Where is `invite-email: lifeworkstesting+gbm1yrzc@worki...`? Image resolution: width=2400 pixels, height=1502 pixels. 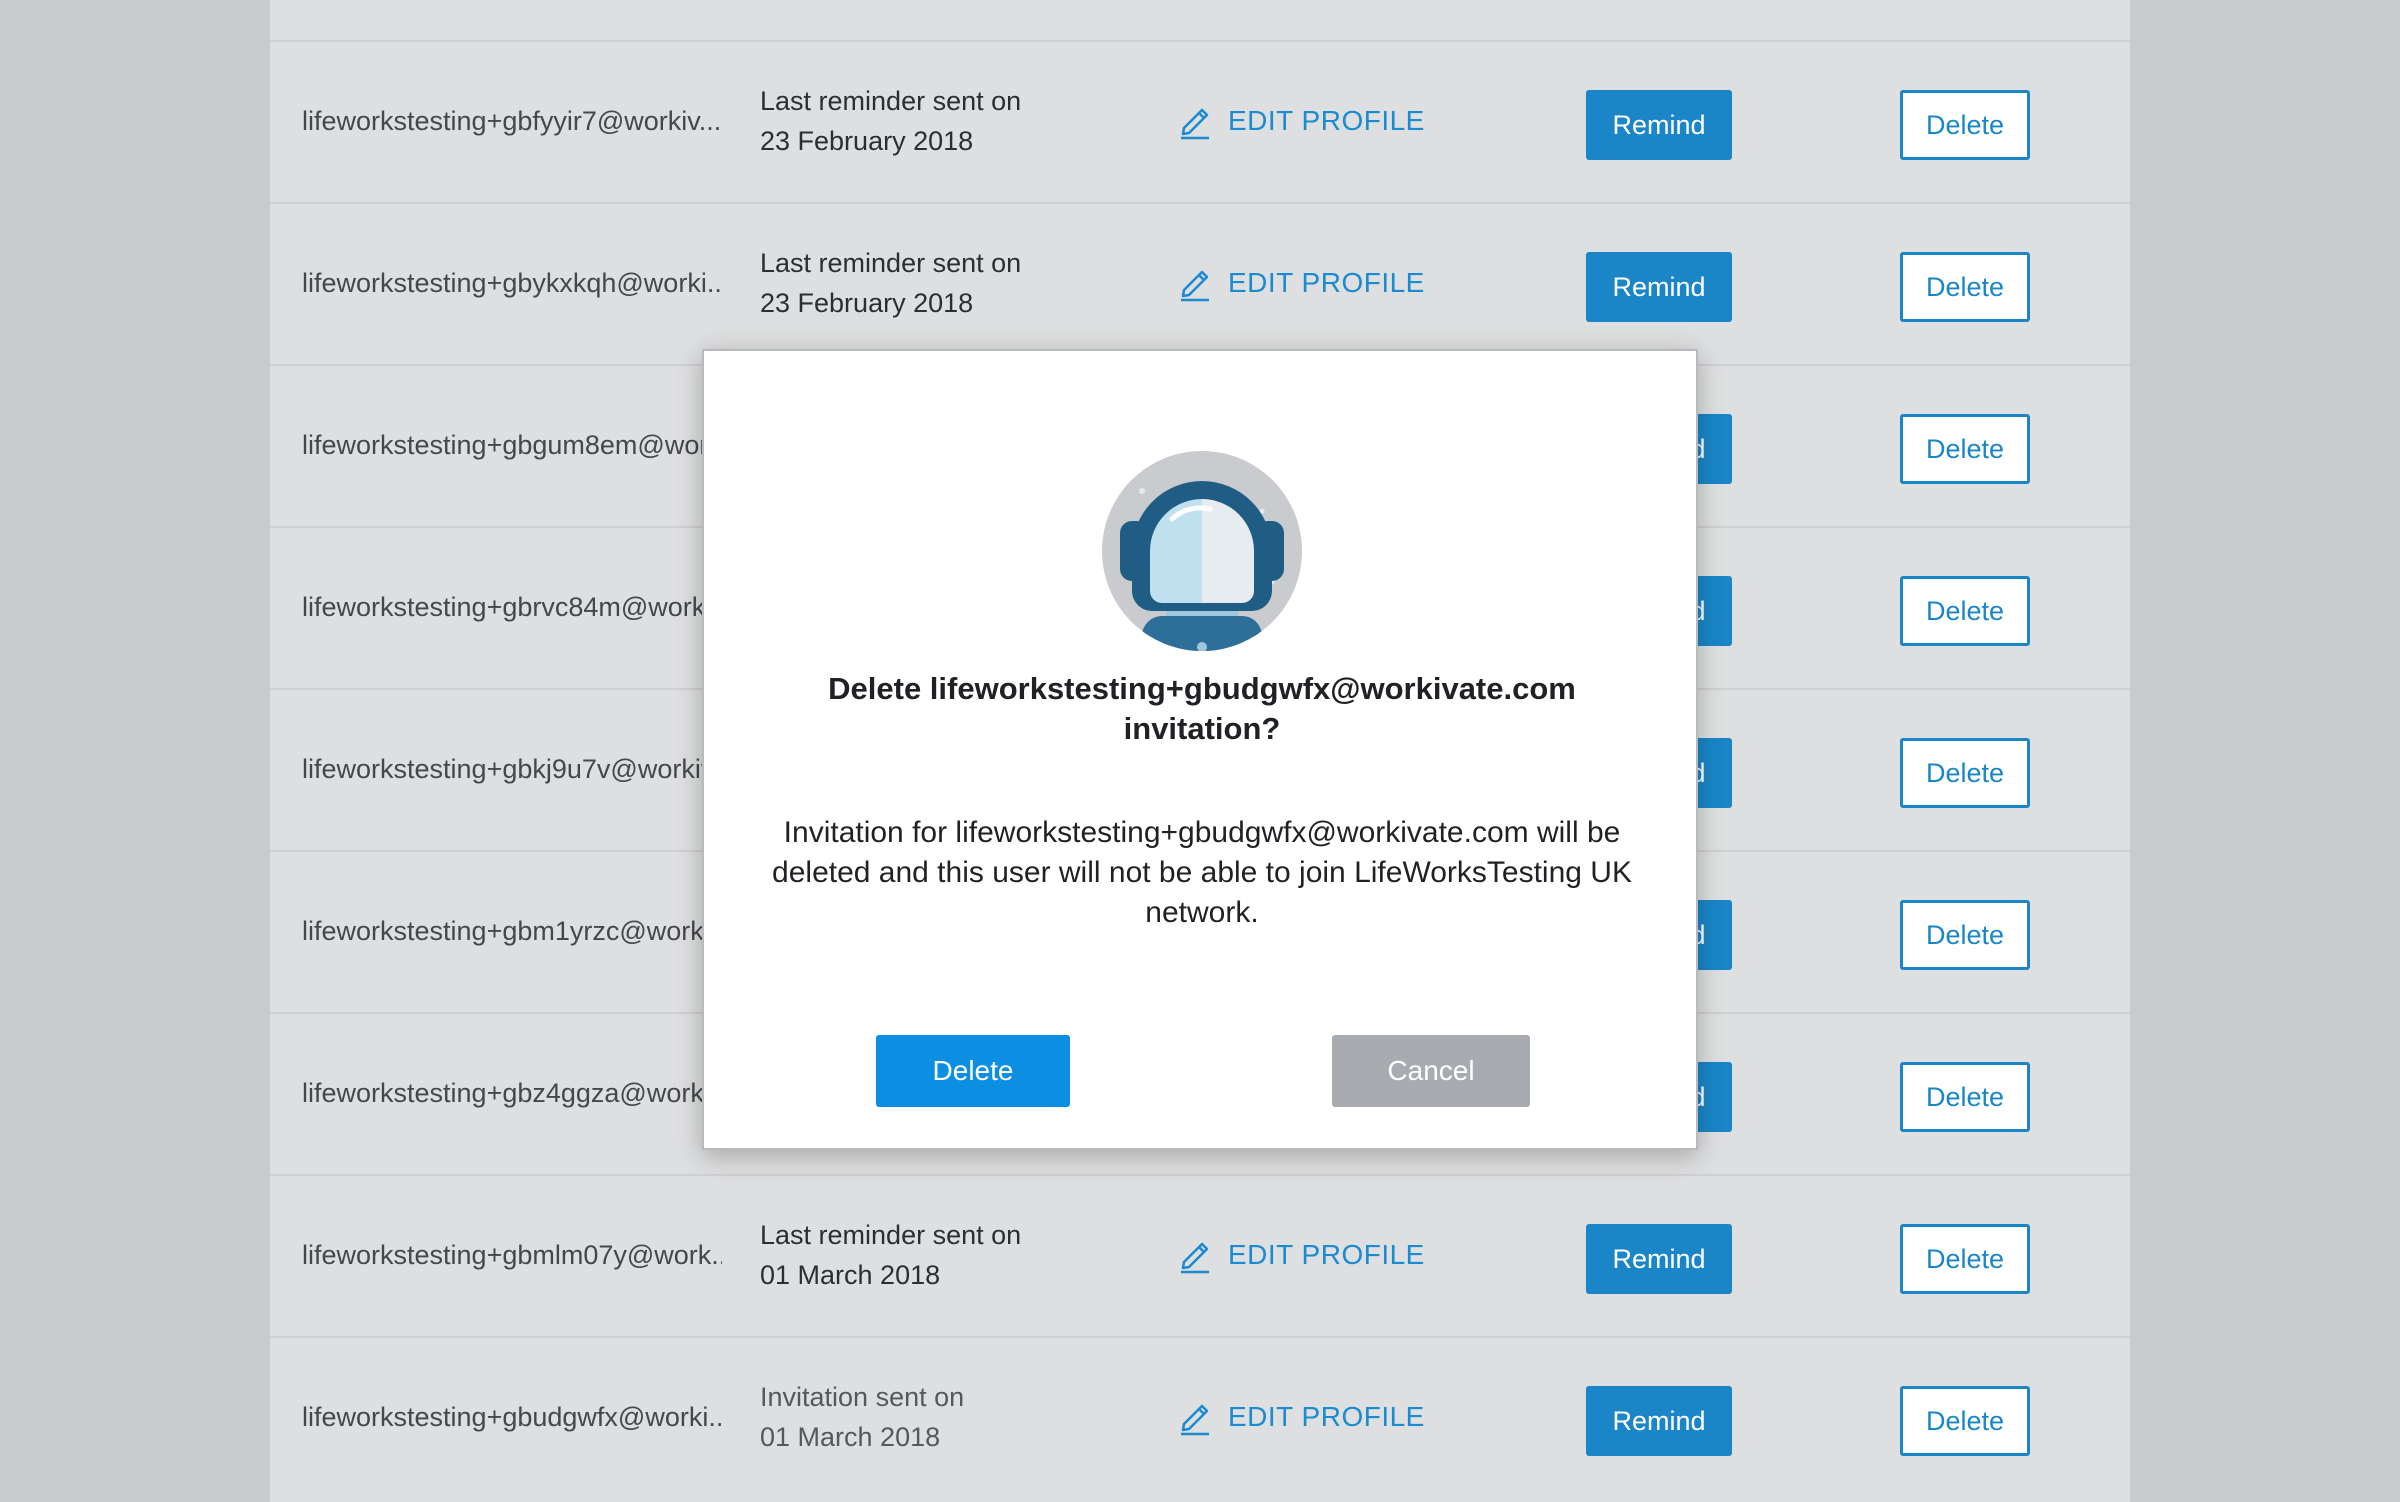 invite-email: lifeworkstesting+gbm1yrzc@worki... is located at coordinates (512, 930).